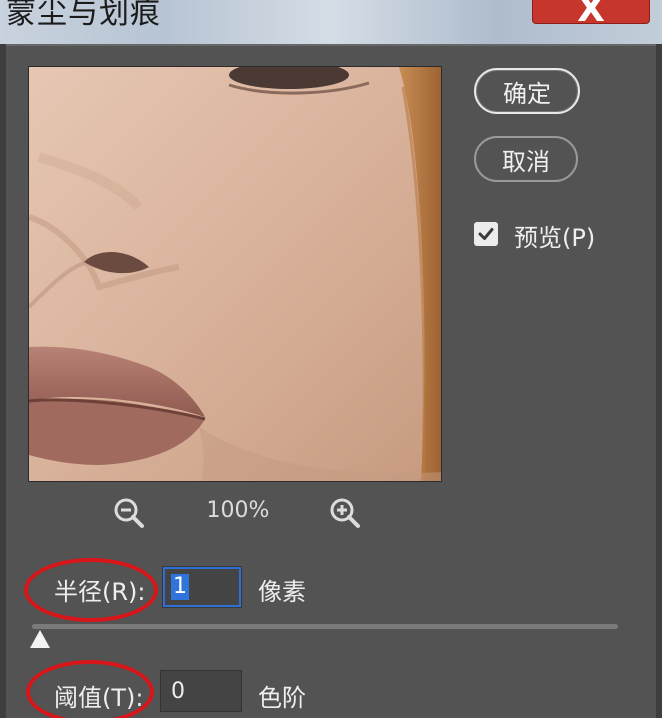  What do you see at coordinates (129, 515) in the screenshot?
I see `zoom-out-icon` at bounding box center [129, 515].